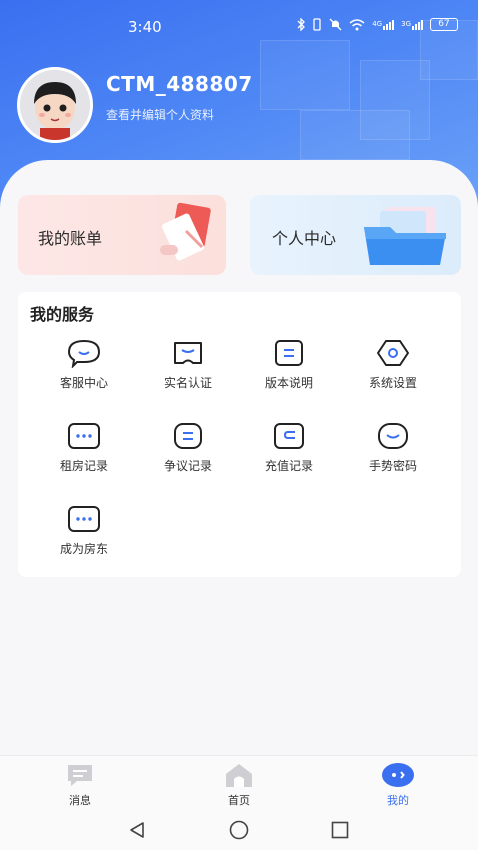  Describe the element at coordinates (122, 235) in the screenshot. I see `my-bill-card: 我的账单` at that location.